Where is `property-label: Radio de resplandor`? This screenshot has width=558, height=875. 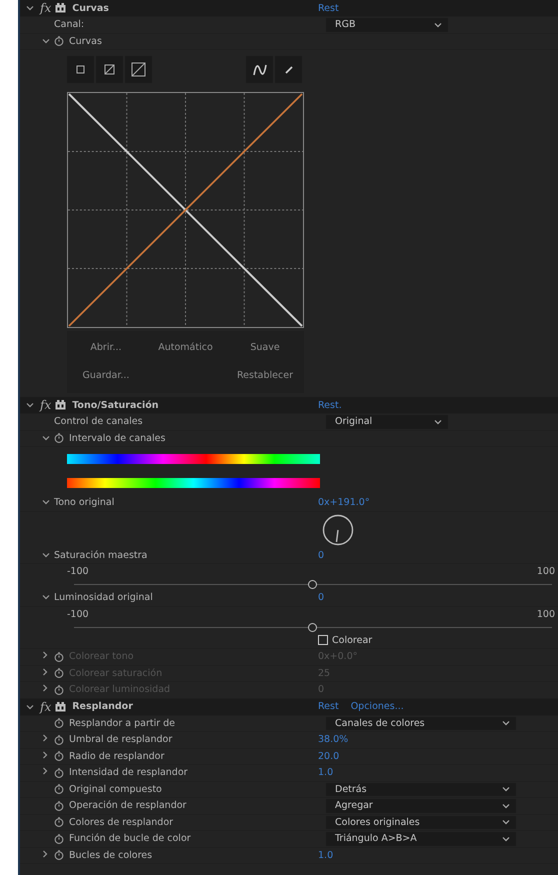
property-label: Radio de resplandor is located at coordinates (116, 756).